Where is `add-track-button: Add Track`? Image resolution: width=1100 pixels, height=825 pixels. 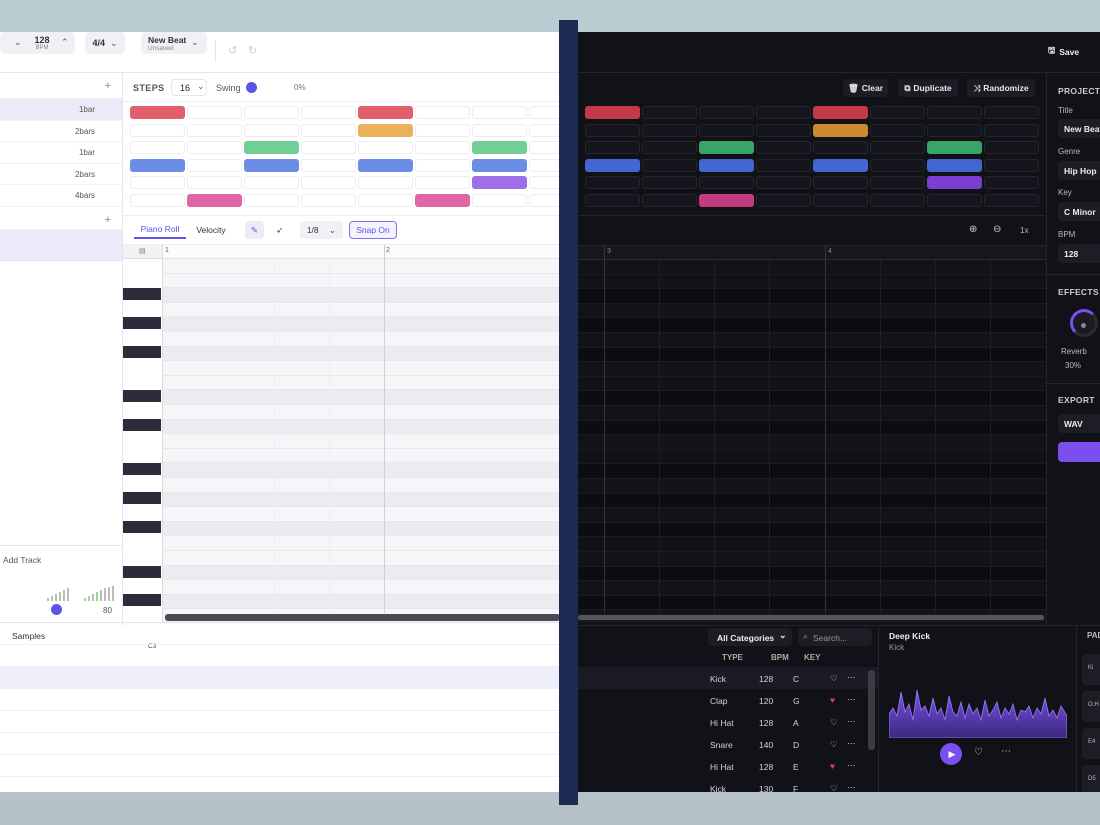
add-track-button: Add Track is located at coordinates (61, 558).